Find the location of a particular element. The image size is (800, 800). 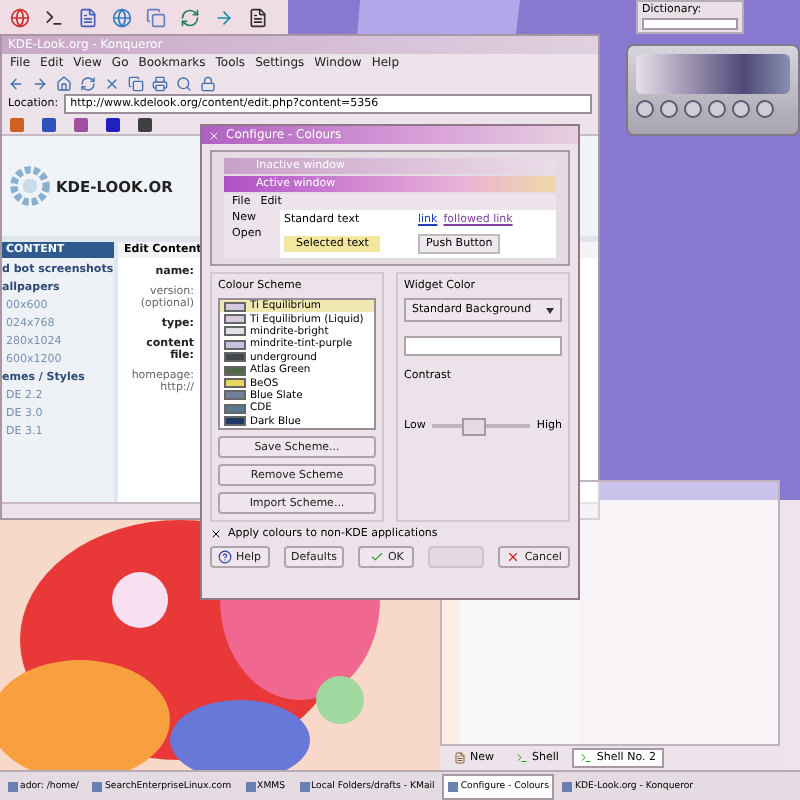

checkbox is located at coordinates (216, 534).